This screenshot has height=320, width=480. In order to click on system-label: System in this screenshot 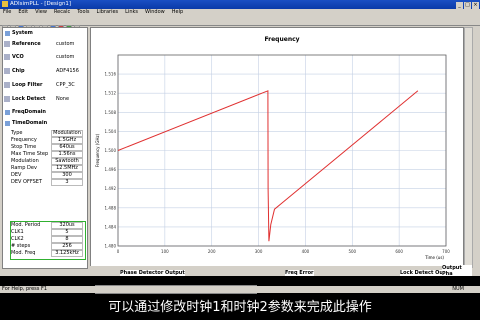, I will do `click(22, 33)`.